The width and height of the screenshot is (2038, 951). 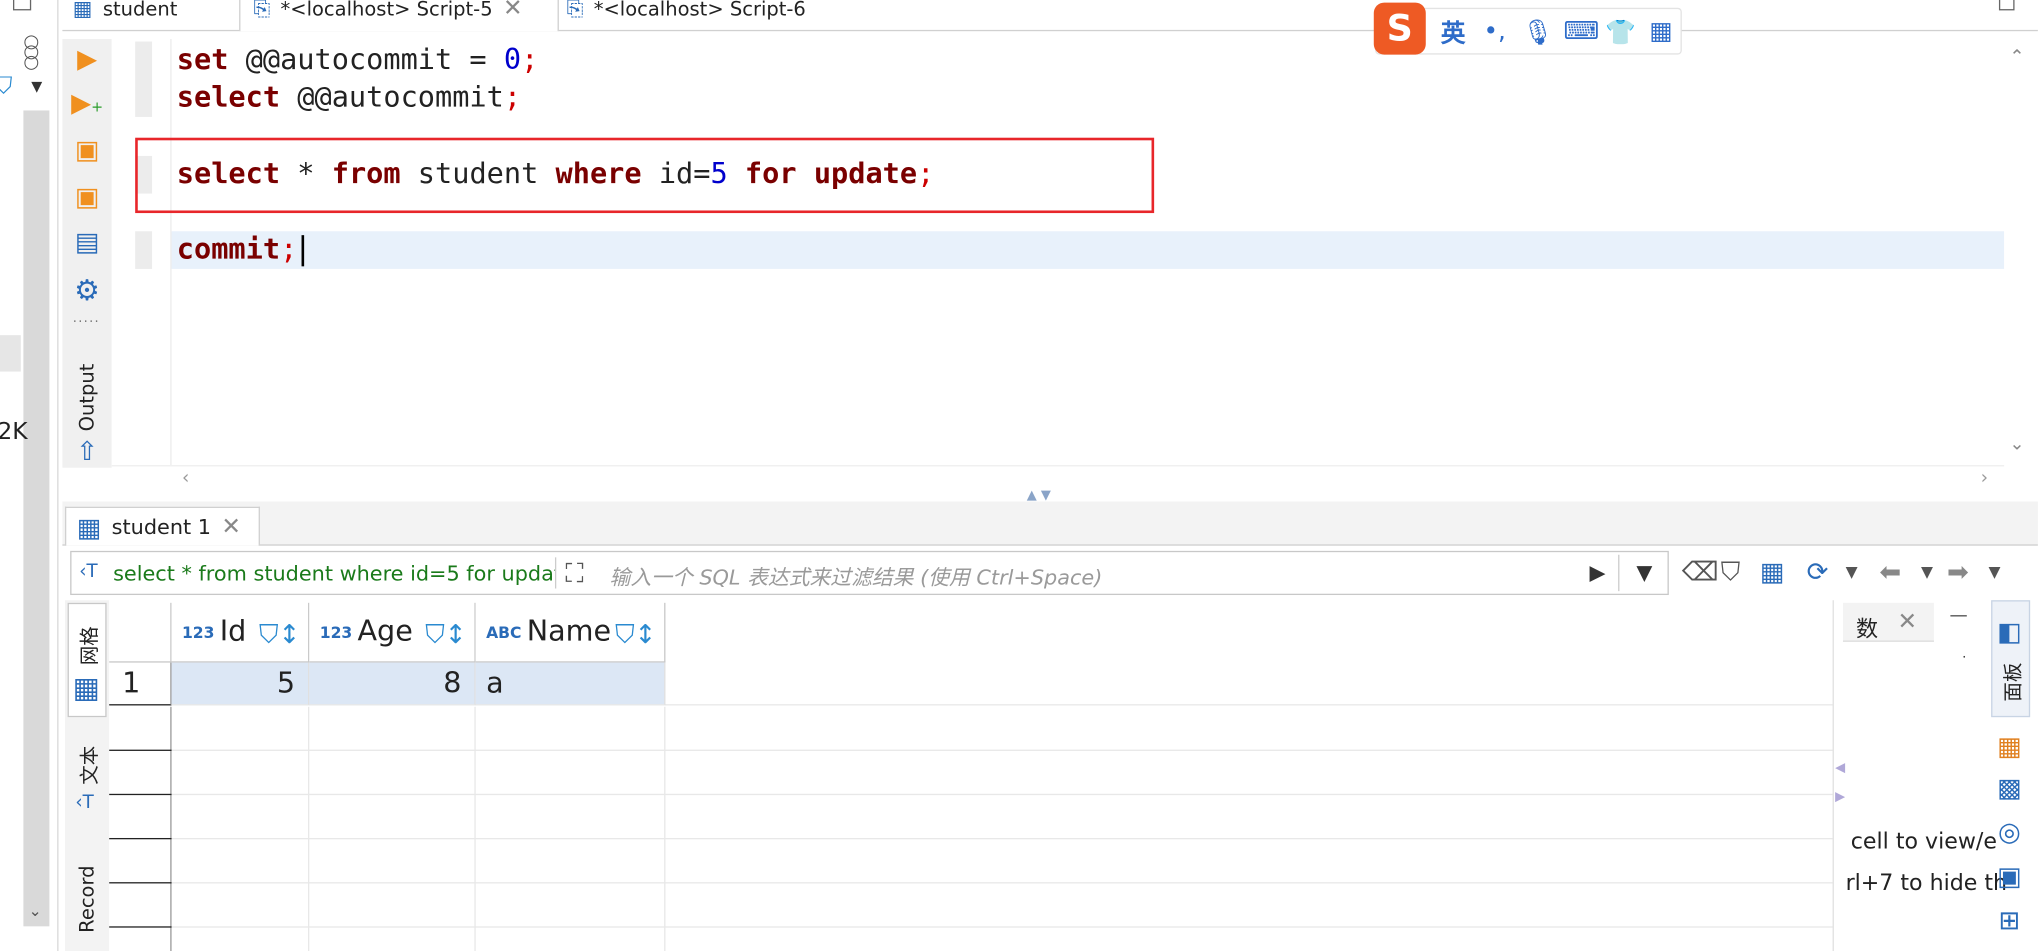 I want to click on cell-age: 8, so click(x=392, y=684).